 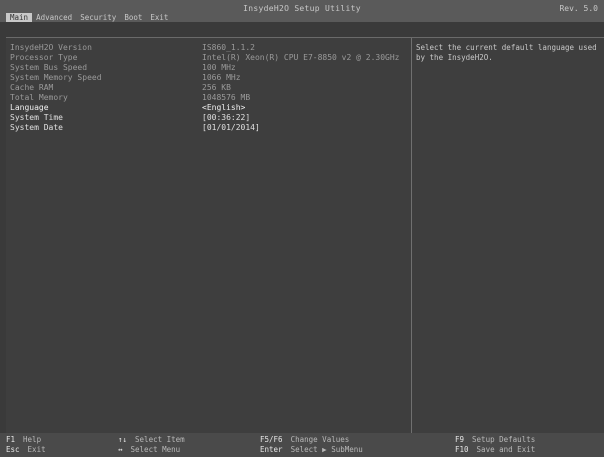 What do you see at coordinates (226, 97) in the screenshot?
I see `setting-value: 1048576 MB` at bounding box center [226, 97].